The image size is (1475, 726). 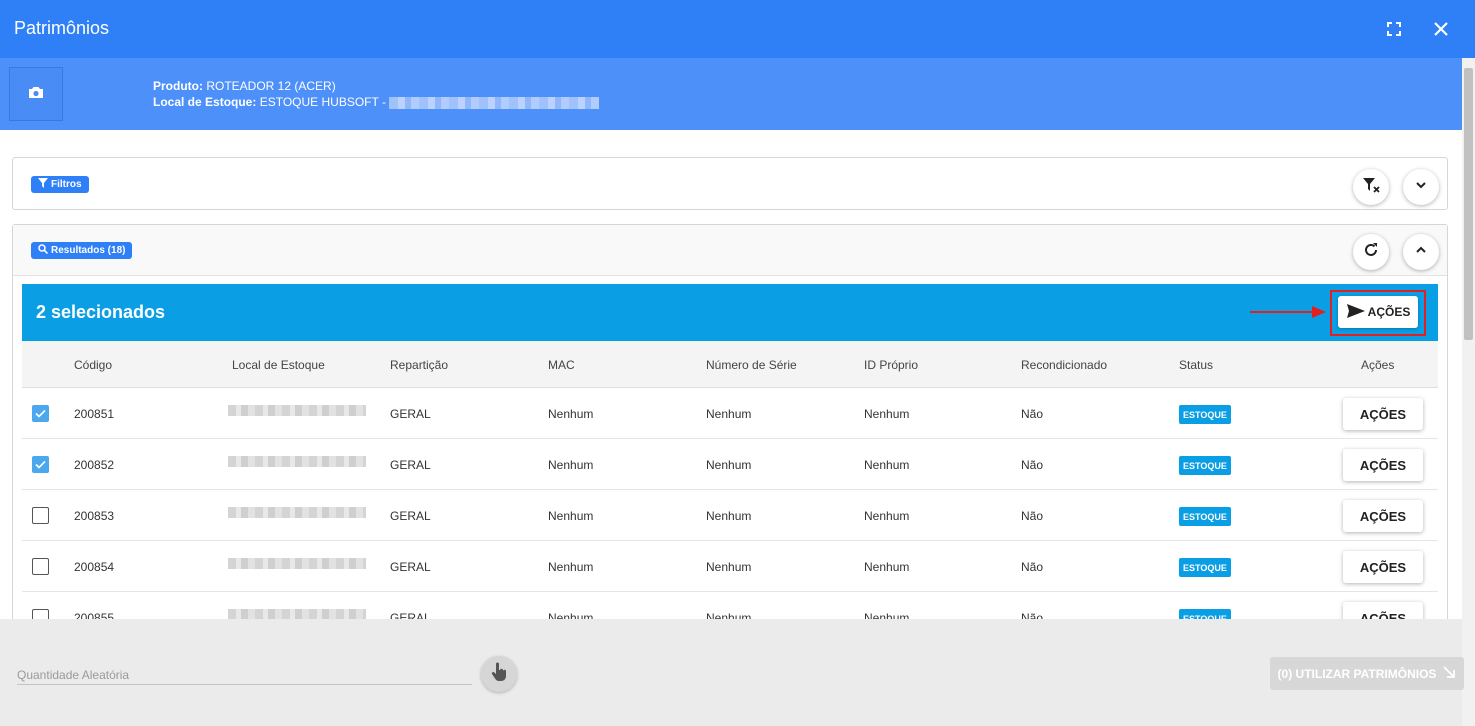 What do you see at coordinates (732, 672) in the screenshot?
I see `footer-bar: (0) UTILIZAR PATRIMÔNIOS` at bounding box center [732, 672].